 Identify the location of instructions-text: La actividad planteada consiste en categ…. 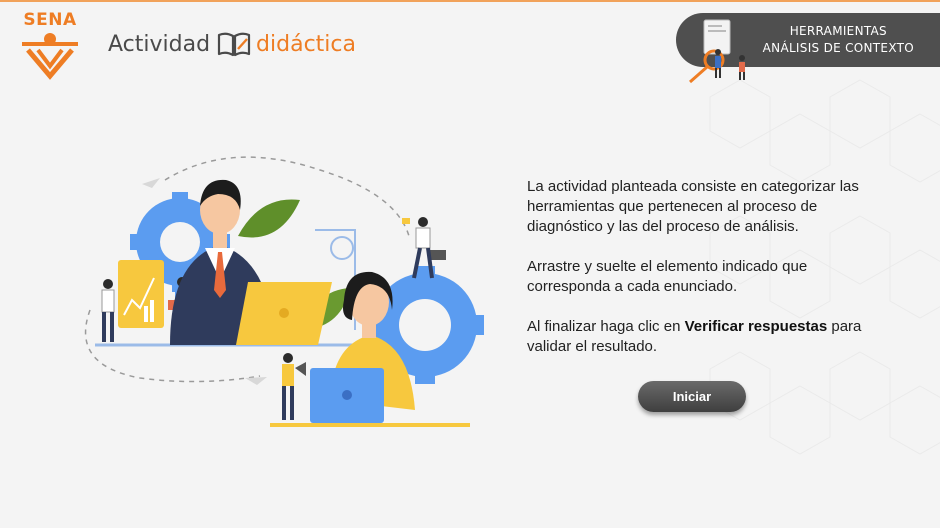
(707, 277).